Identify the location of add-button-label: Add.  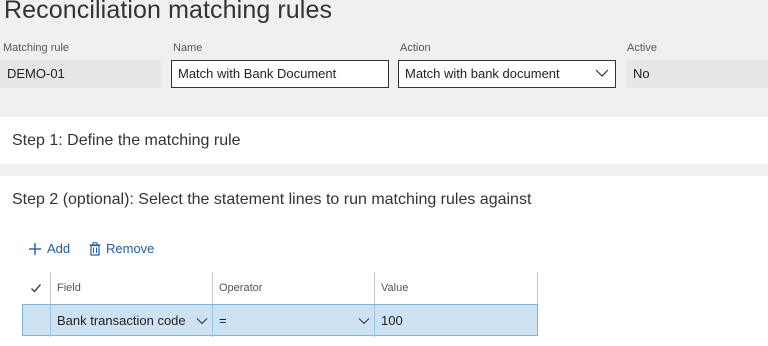
(59, 248).